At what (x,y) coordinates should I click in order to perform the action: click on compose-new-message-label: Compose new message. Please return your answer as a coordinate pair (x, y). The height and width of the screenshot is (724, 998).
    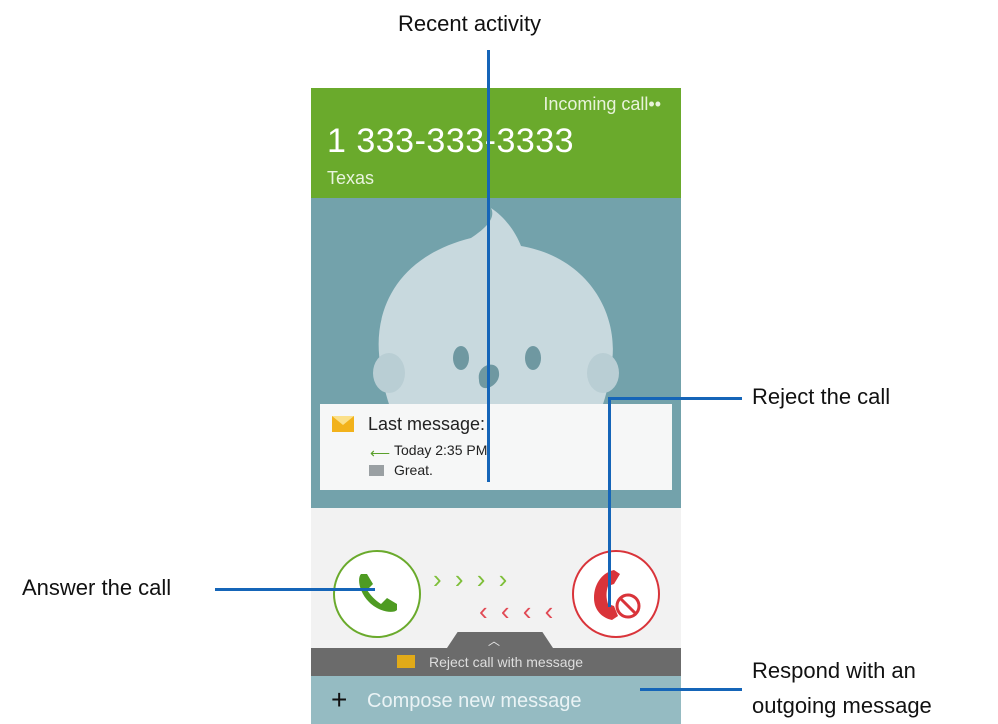
    Looking at the image, I should click on (474, 701).